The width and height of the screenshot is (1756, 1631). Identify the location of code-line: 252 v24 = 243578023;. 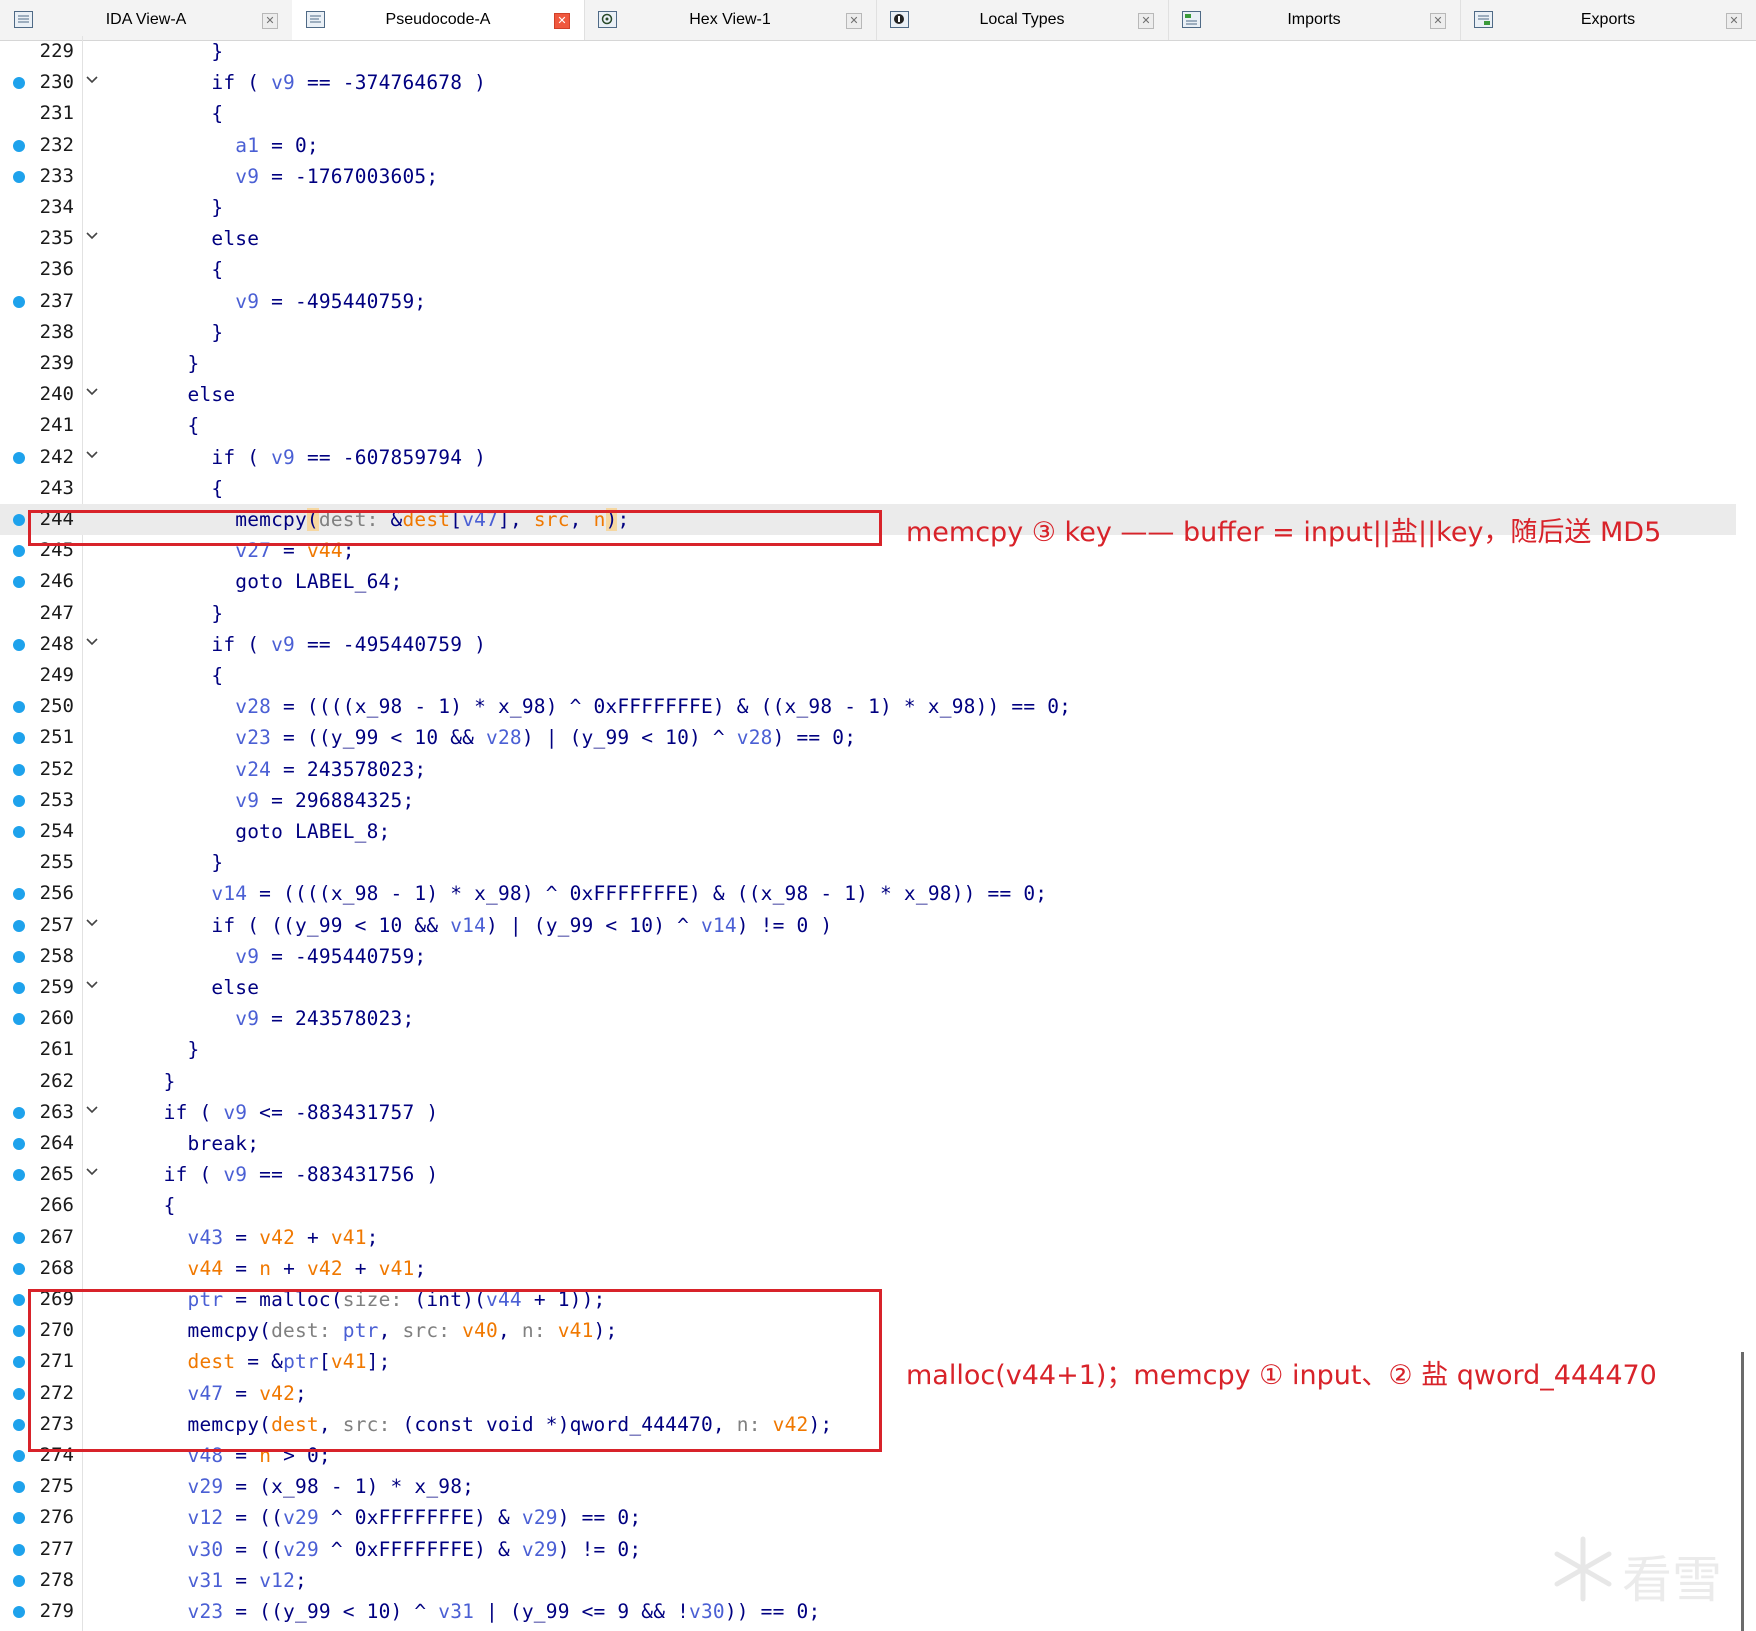
(868, 769).